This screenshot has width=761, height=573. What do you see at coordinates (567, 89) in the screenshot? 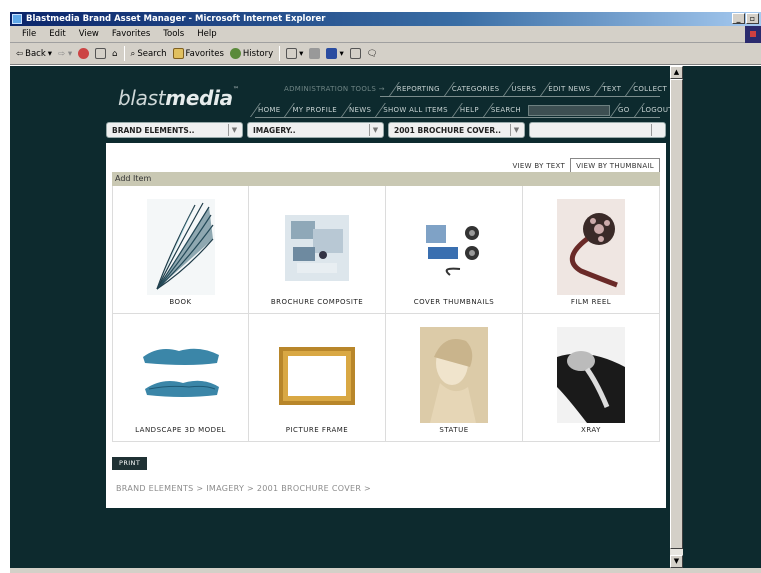
I see `nav-edit-news: EDIT NEWS` at bounding box center [567, 89].